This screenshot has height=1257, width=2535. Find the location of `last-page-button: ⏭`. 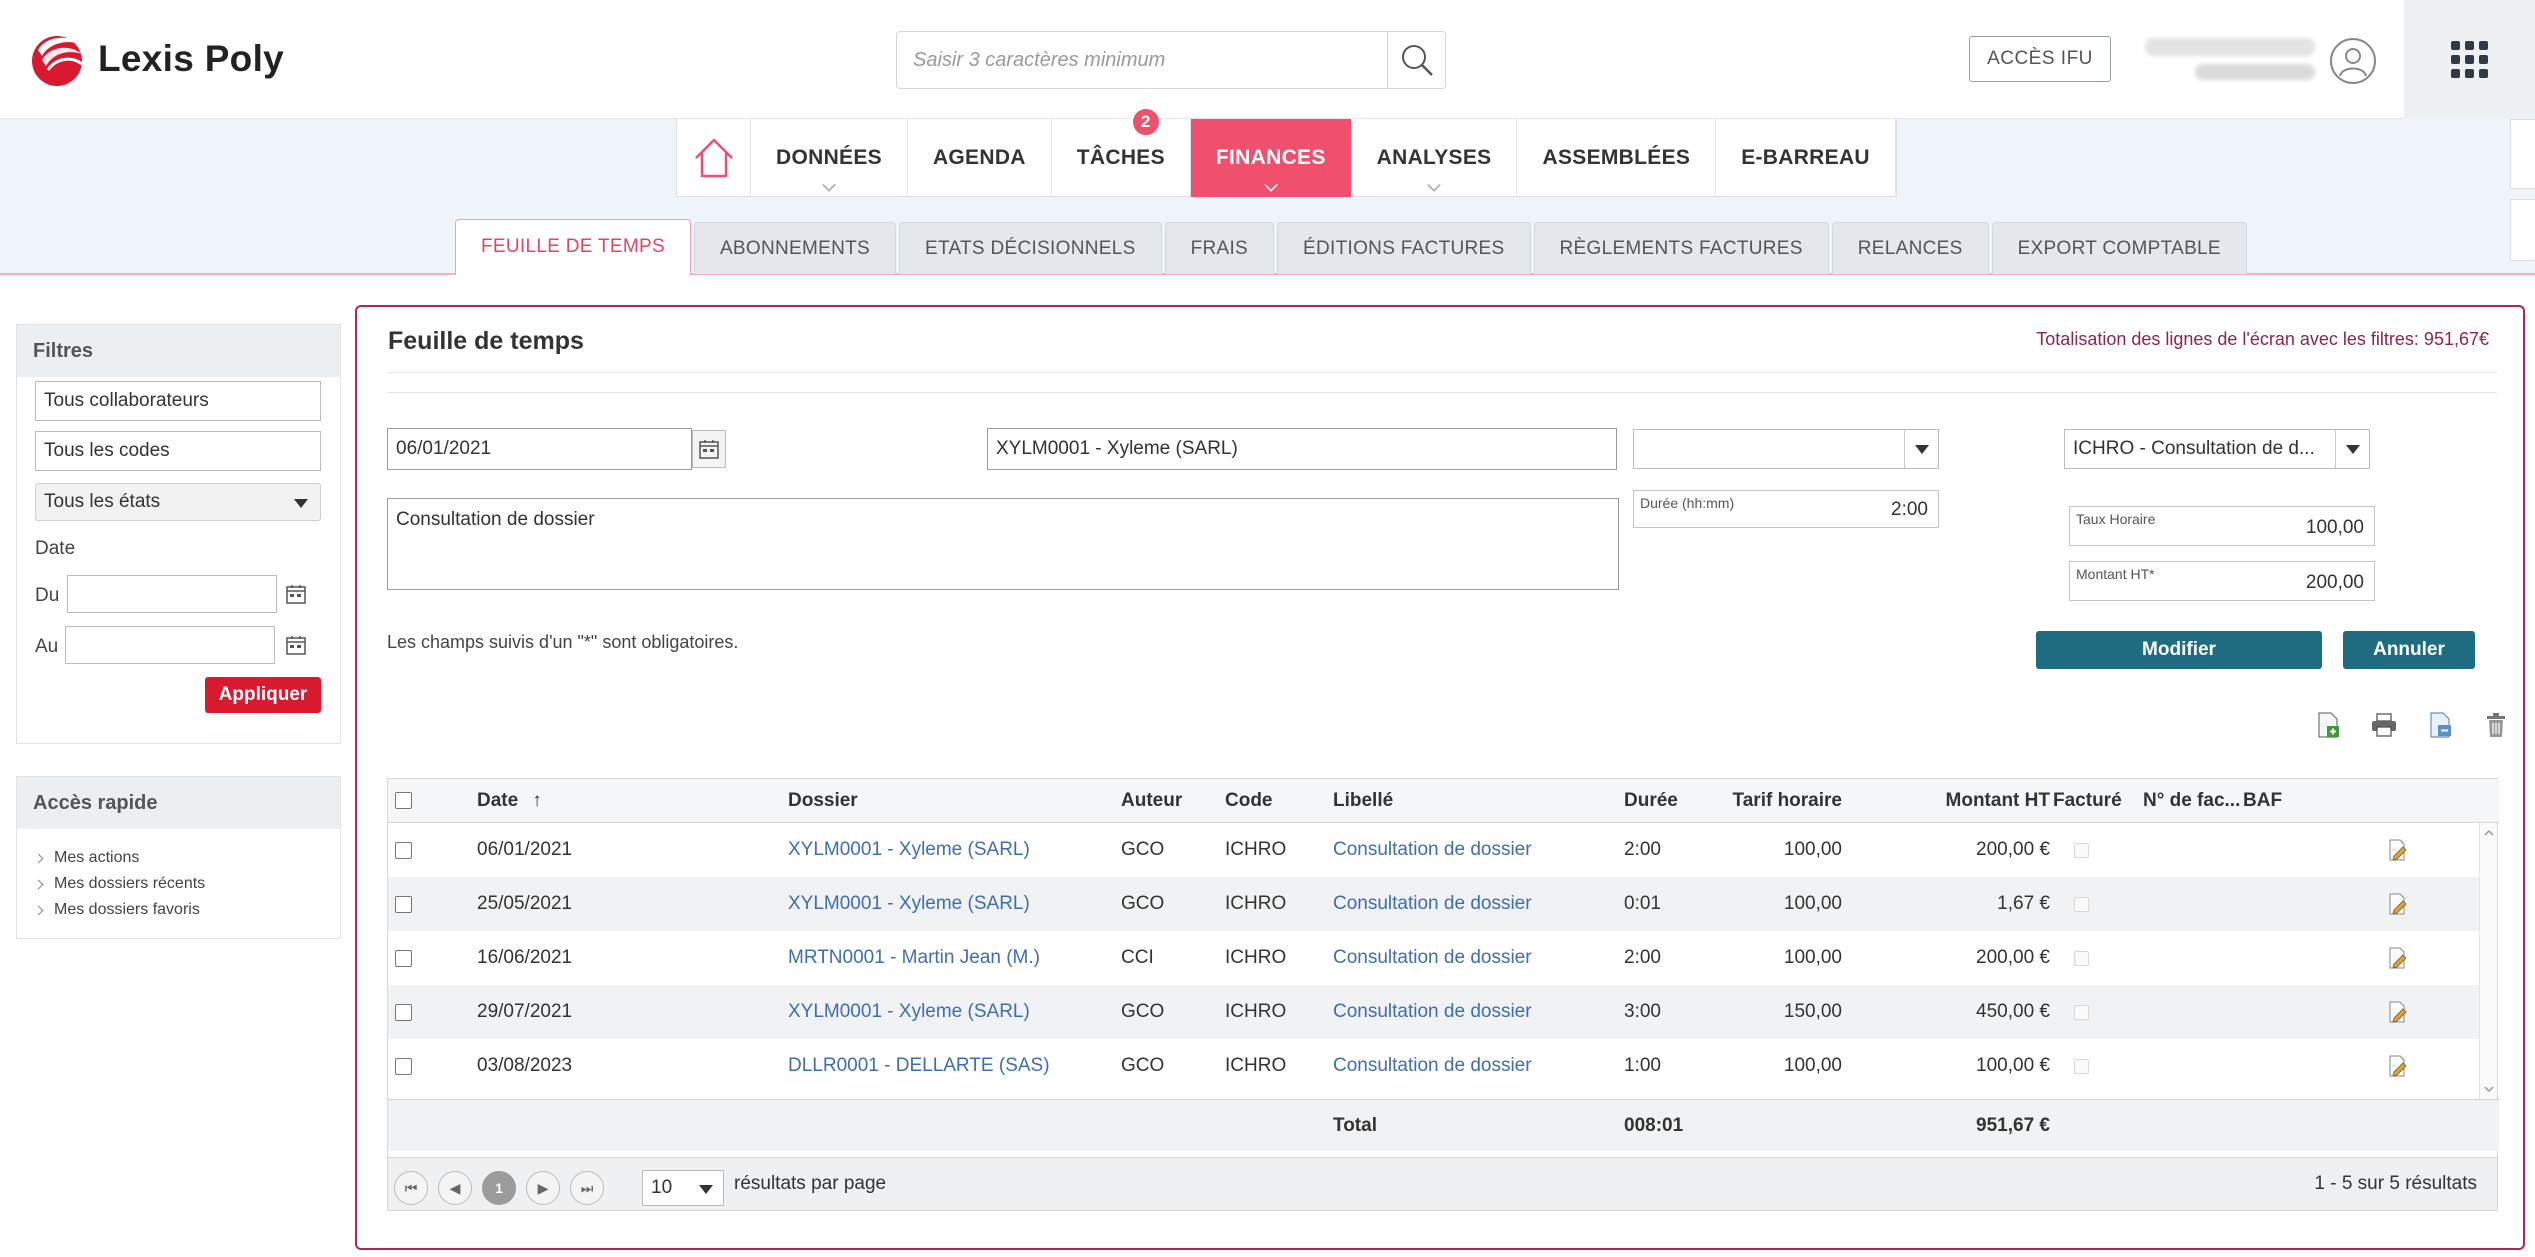

last-page-button: ⏭ is located at coordinates (587, 1188).